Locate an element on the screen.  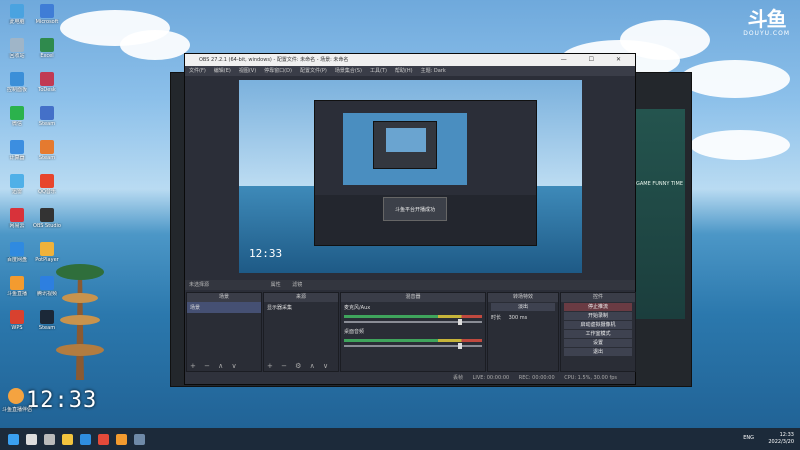
transitions-title: 转场特效 is located at coordinates (523, 297).